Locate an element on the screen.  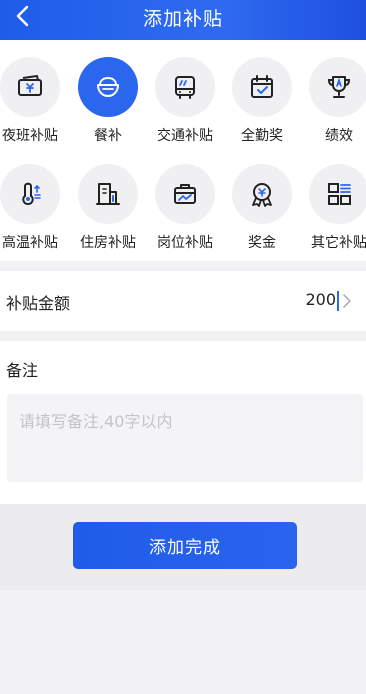
trophy-icon is located at coordinates (339, 87).